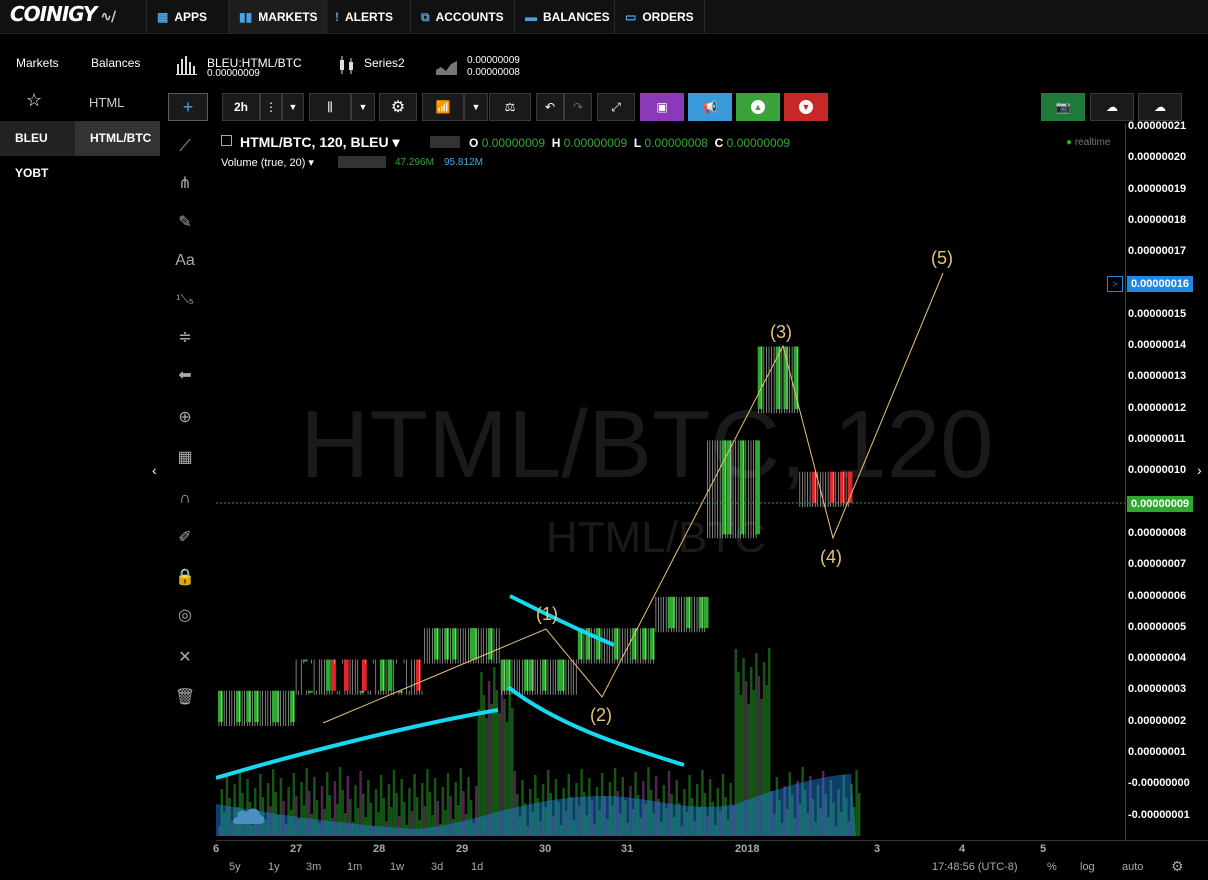 This screenshot has width=1208, height=880. Describe the element at coordinates (34, 100) in the screenshot. I see `star-icon: ☆` at that location.